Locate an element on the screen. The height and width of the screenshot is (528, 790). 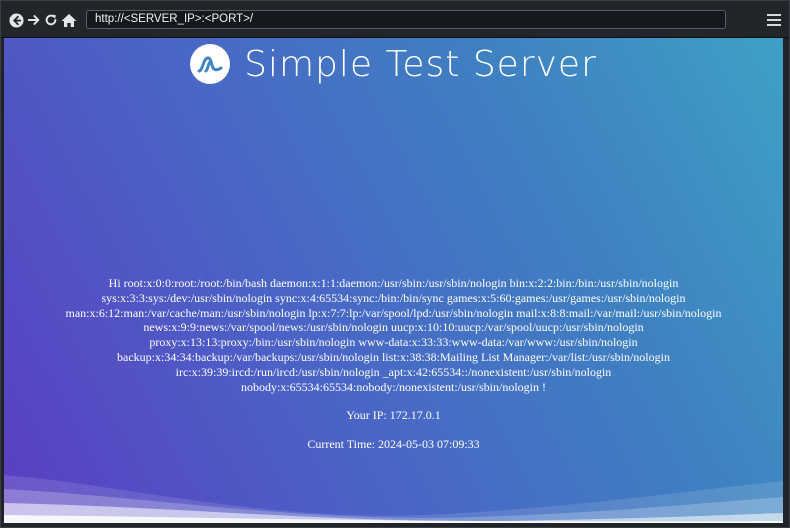
browser-toolbar: http://<SERVER_IP>:<PORT>/ is located at coordinates (395, 19).